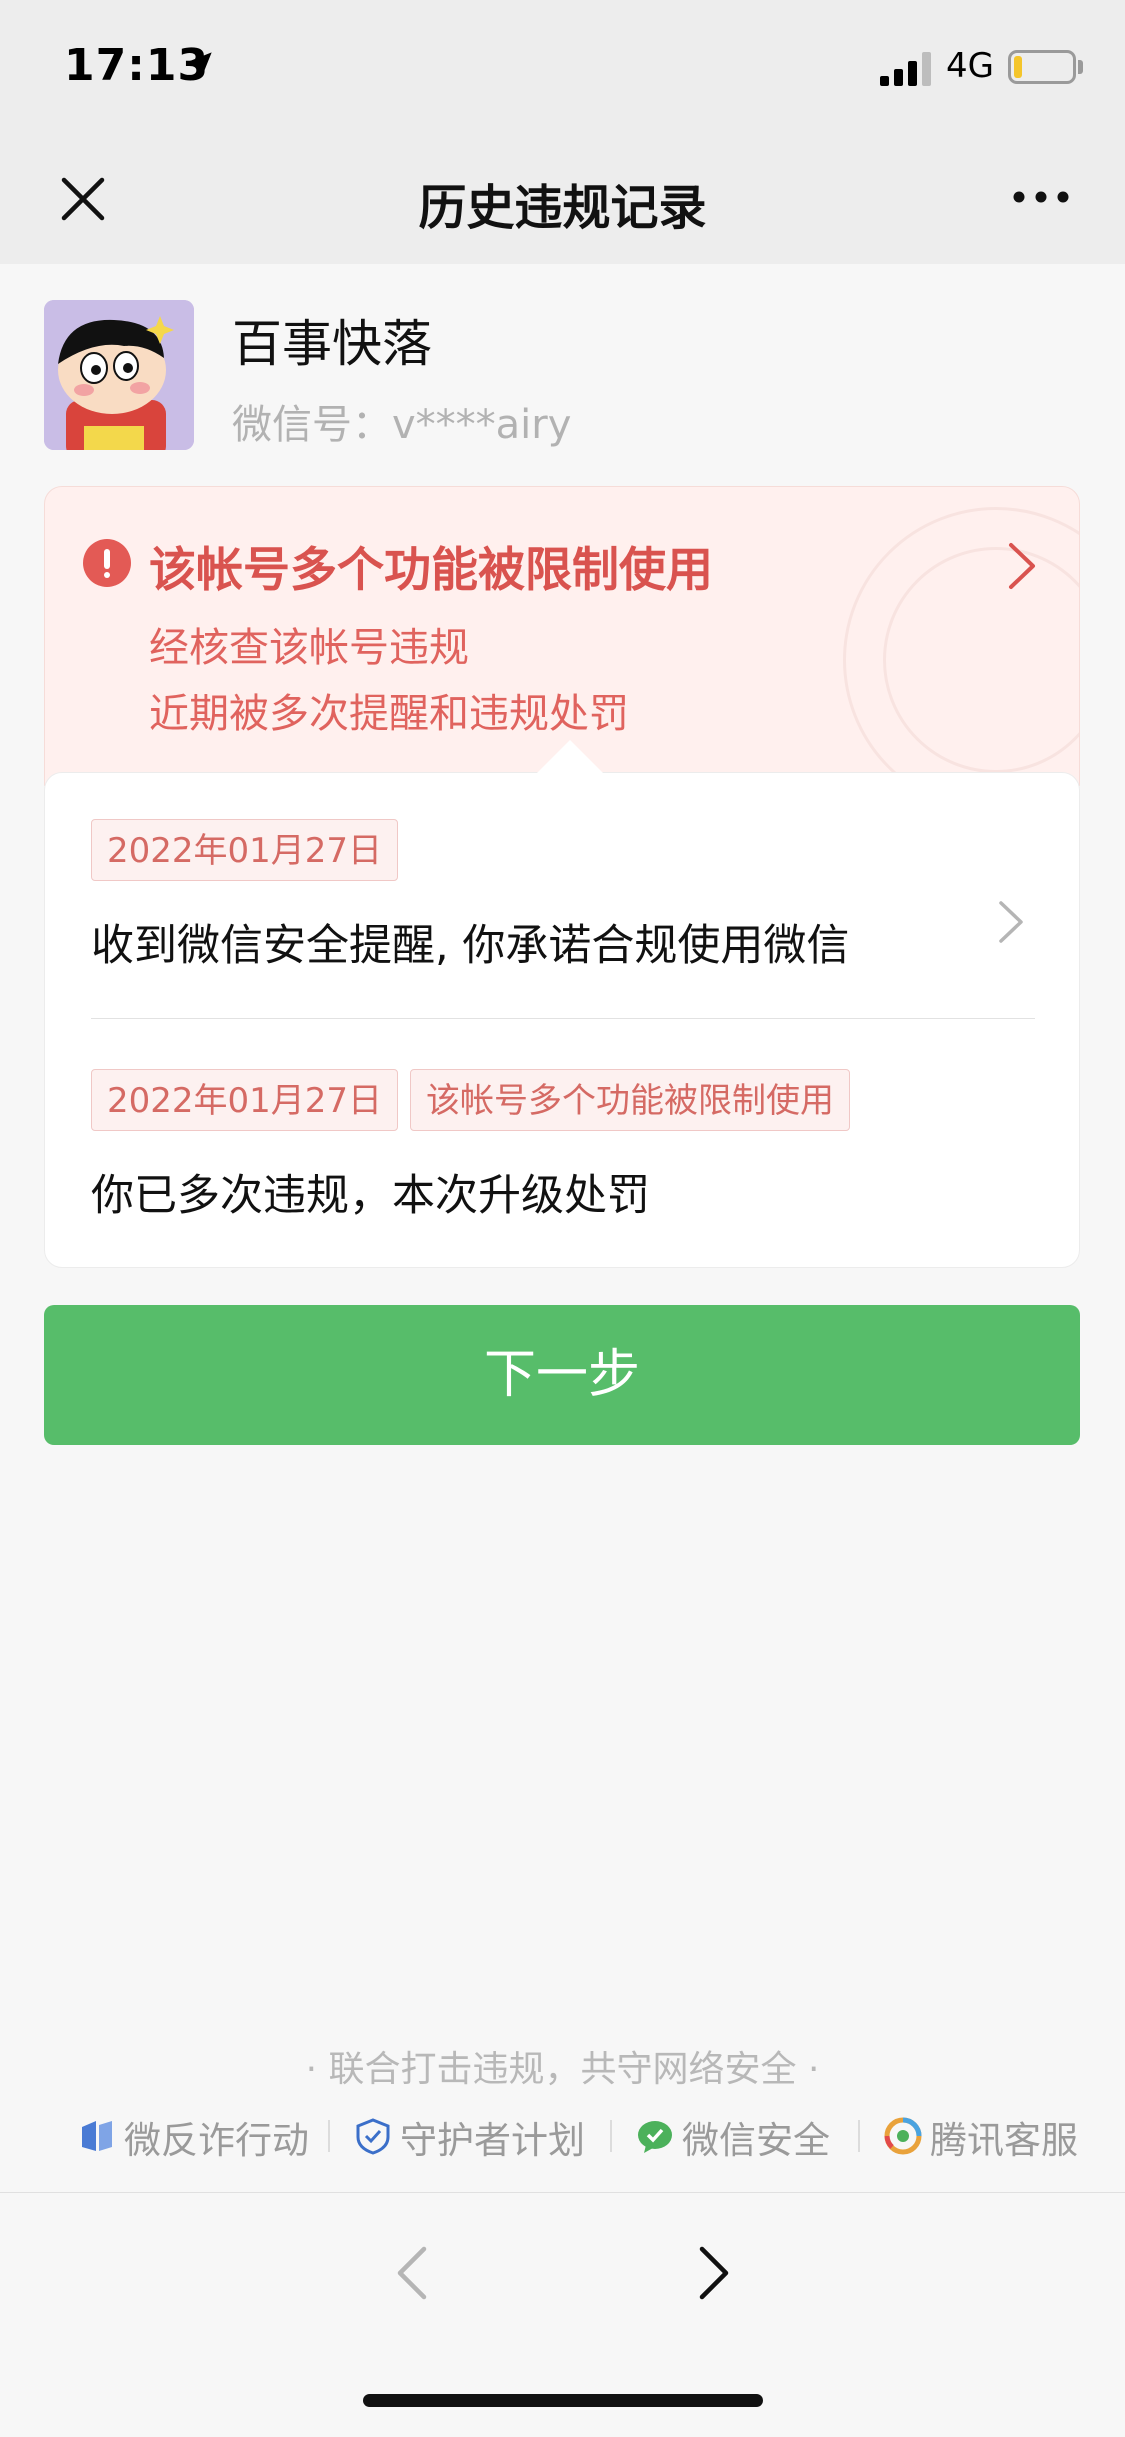 The width and height of the screenshot is (1125, 2437). Describe the element at coordinates (402, 425) in the screenshot. I see `profile-wechat-id: 微信号：v****airy` at that location.